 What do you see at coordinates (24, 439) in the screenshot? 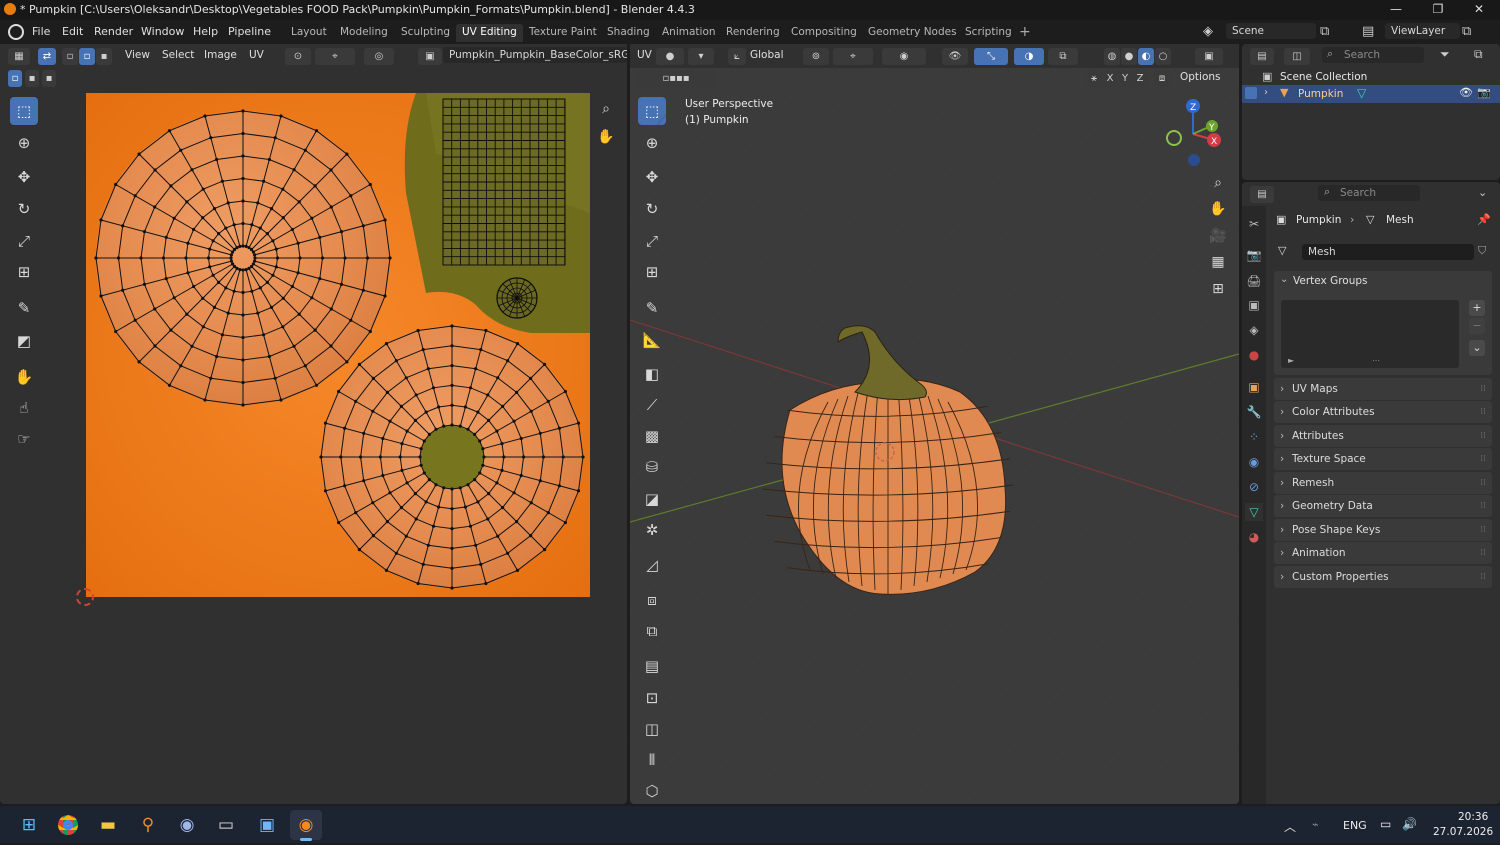
I see `pinch-tool: ☞` at bounding box center [24, 439].